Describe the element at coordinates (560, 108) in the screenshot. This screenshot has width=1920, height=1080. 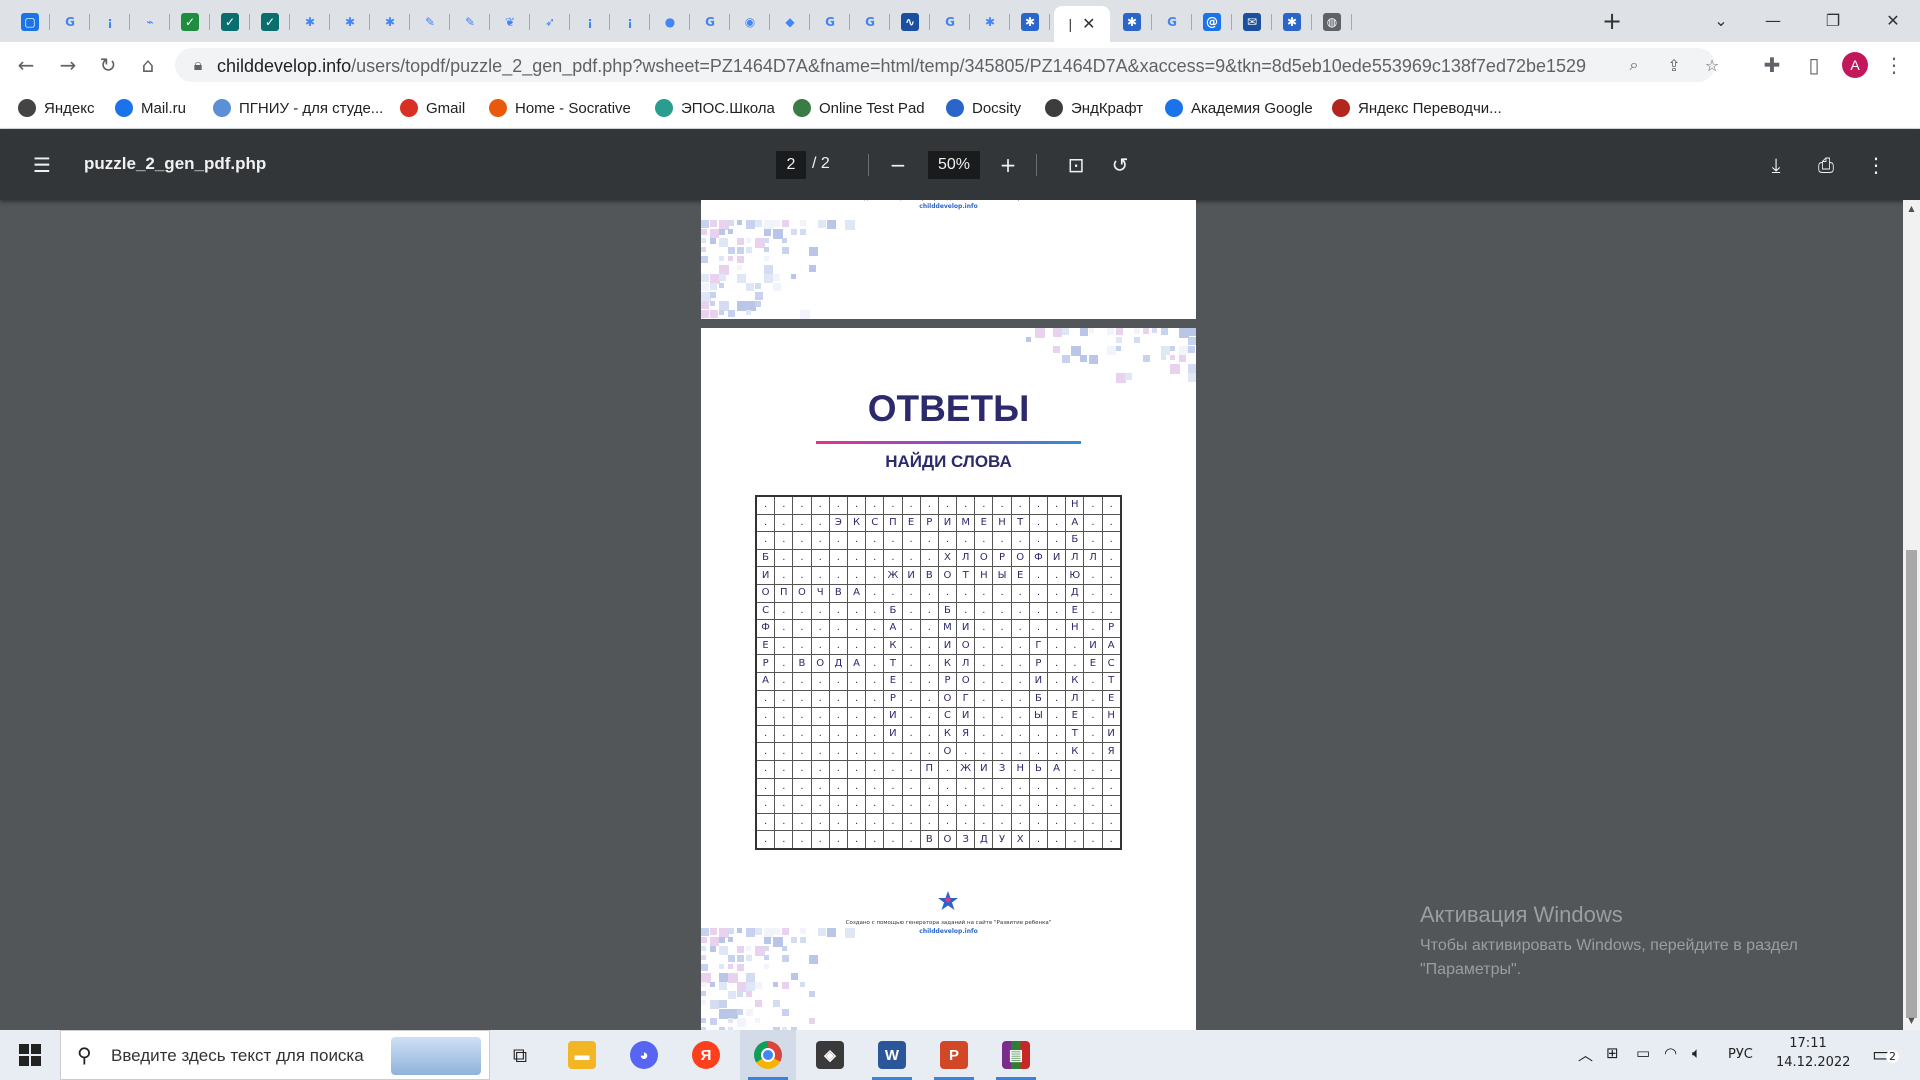
I see `bookmark-item: Home - Socrative` at that location.